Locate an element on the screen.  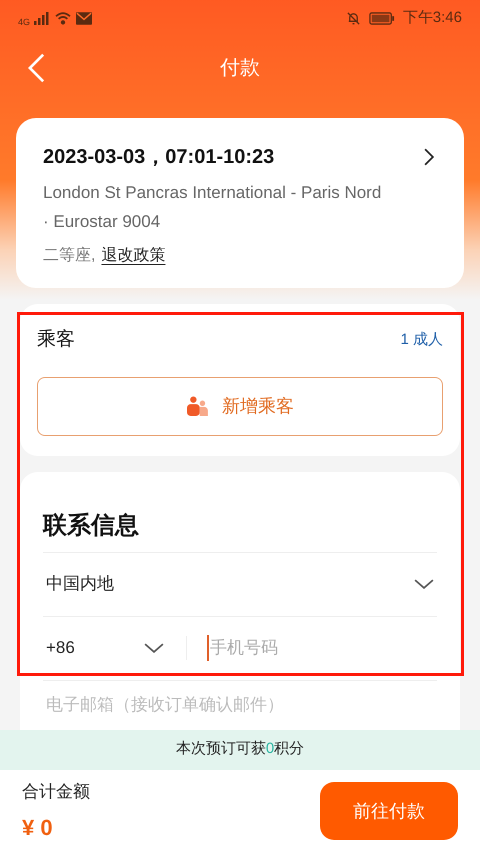
country-code-select: +86 is located at coordinates (116, 648).